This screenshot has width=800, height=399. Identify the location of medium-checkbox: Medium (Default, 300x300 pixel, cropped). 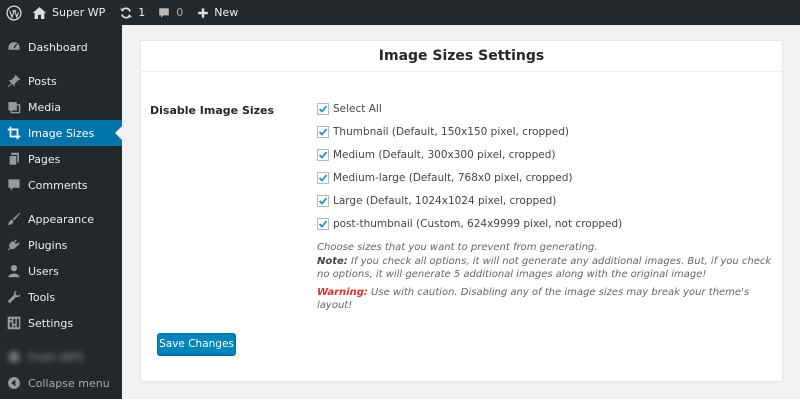
(436, 155).